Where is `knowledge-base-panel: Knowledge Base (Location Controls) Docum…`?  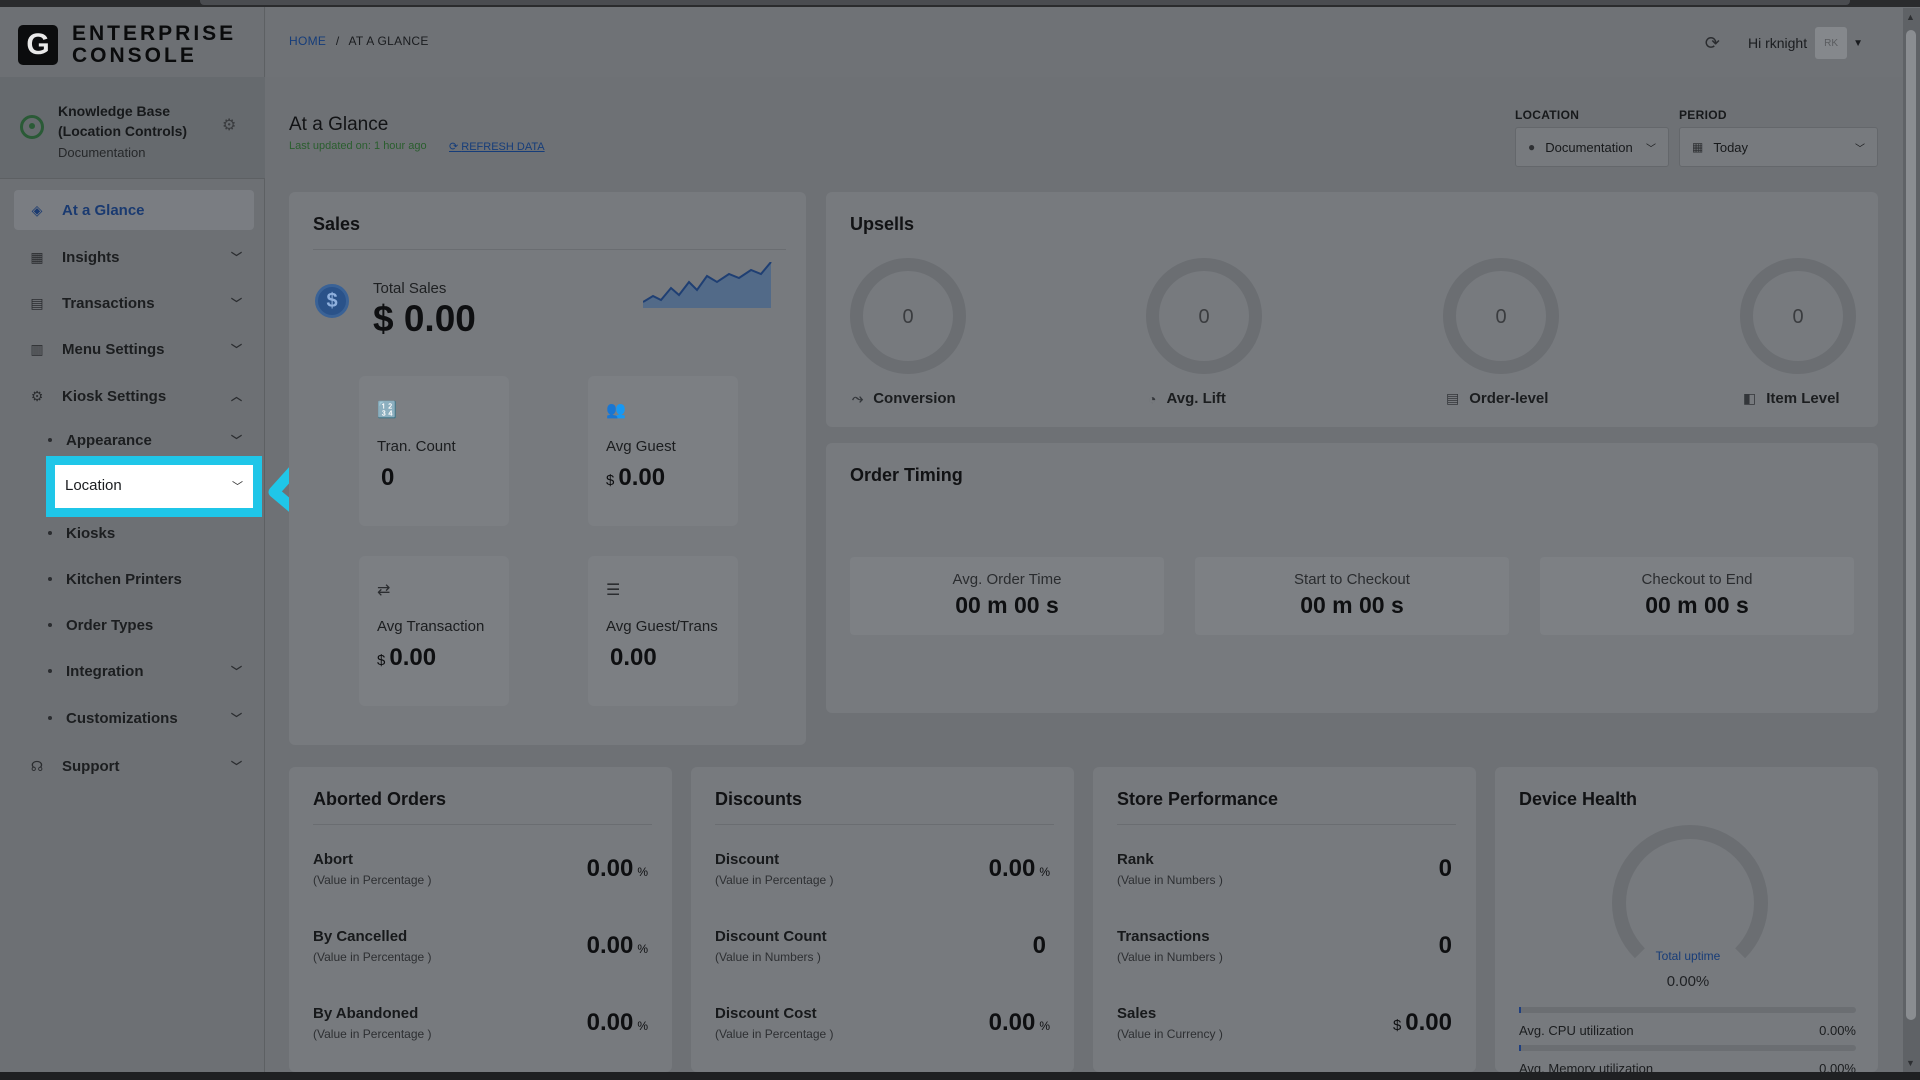
knowledge-base-panel: Knowledge Base (Location Controls) Docum… is located at coordinates (132, 128).